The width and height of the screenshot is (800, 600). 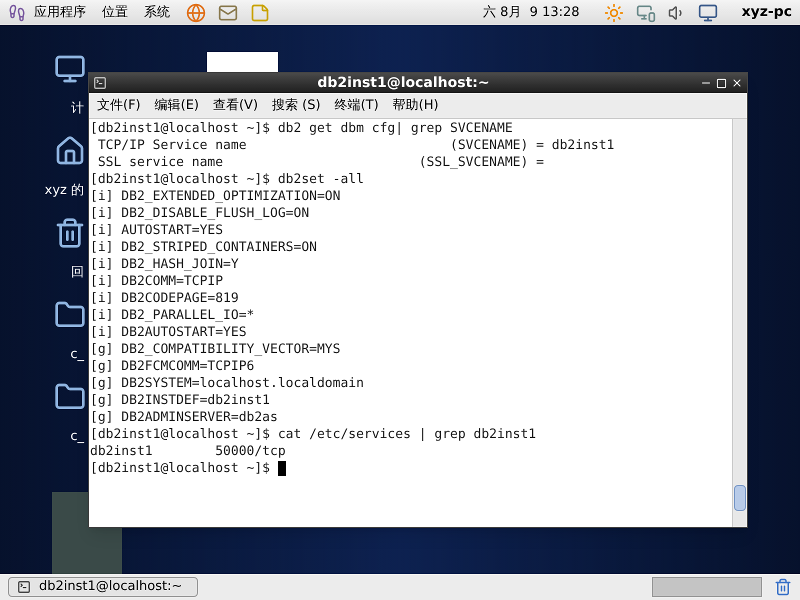 I want to click on text-cursor, so click(x=282, y=468).